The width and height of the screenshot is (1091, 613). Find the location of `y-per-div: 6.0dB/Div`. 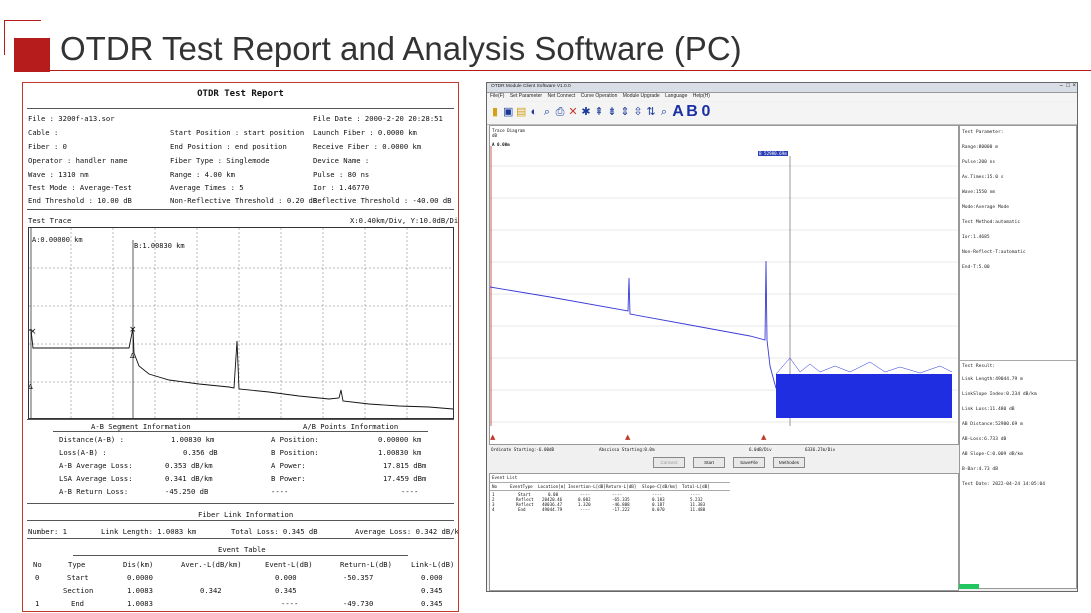

y-per-div: 6.0dB/Div is located at coordinates (760, 449).